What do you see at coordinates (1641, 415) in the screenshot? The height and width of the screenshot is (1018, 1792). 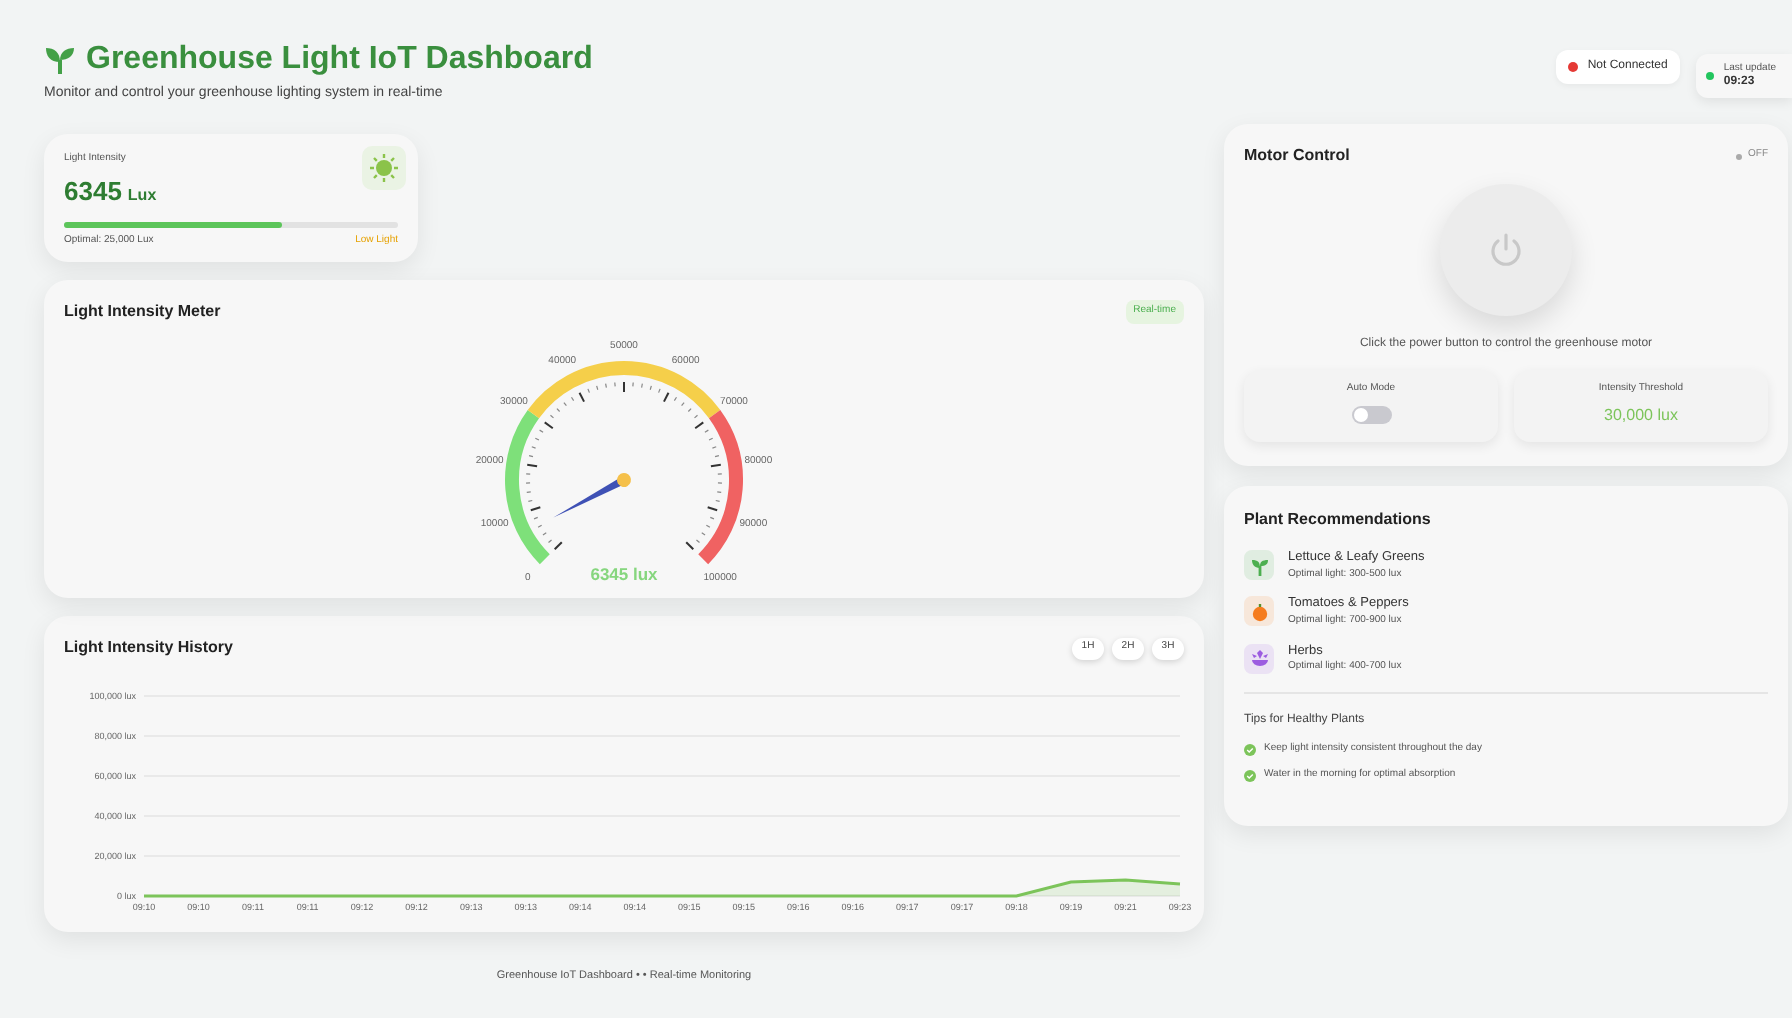 I see `threshold-value: 30,000 lux` at bounding box center [1641, 415].